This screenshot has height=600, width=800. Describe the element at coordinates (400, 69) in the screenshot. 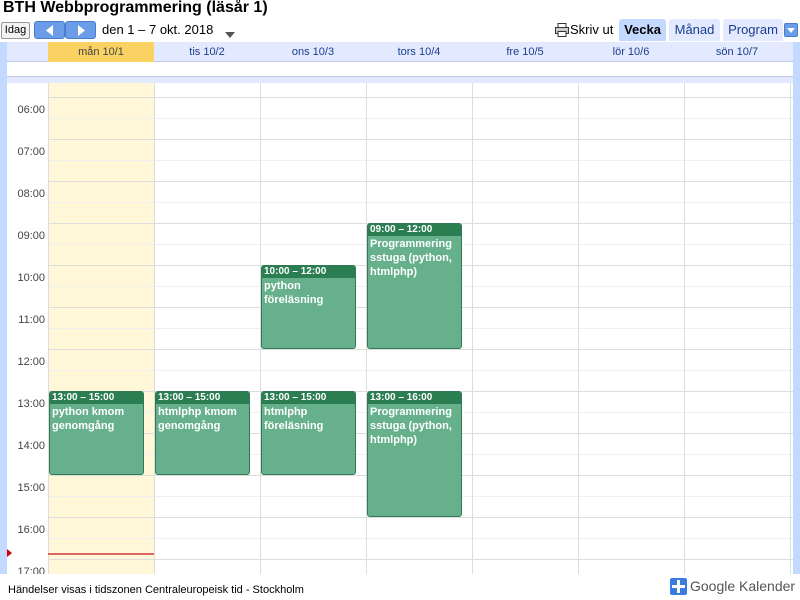

I see `all-day-row` at that location.